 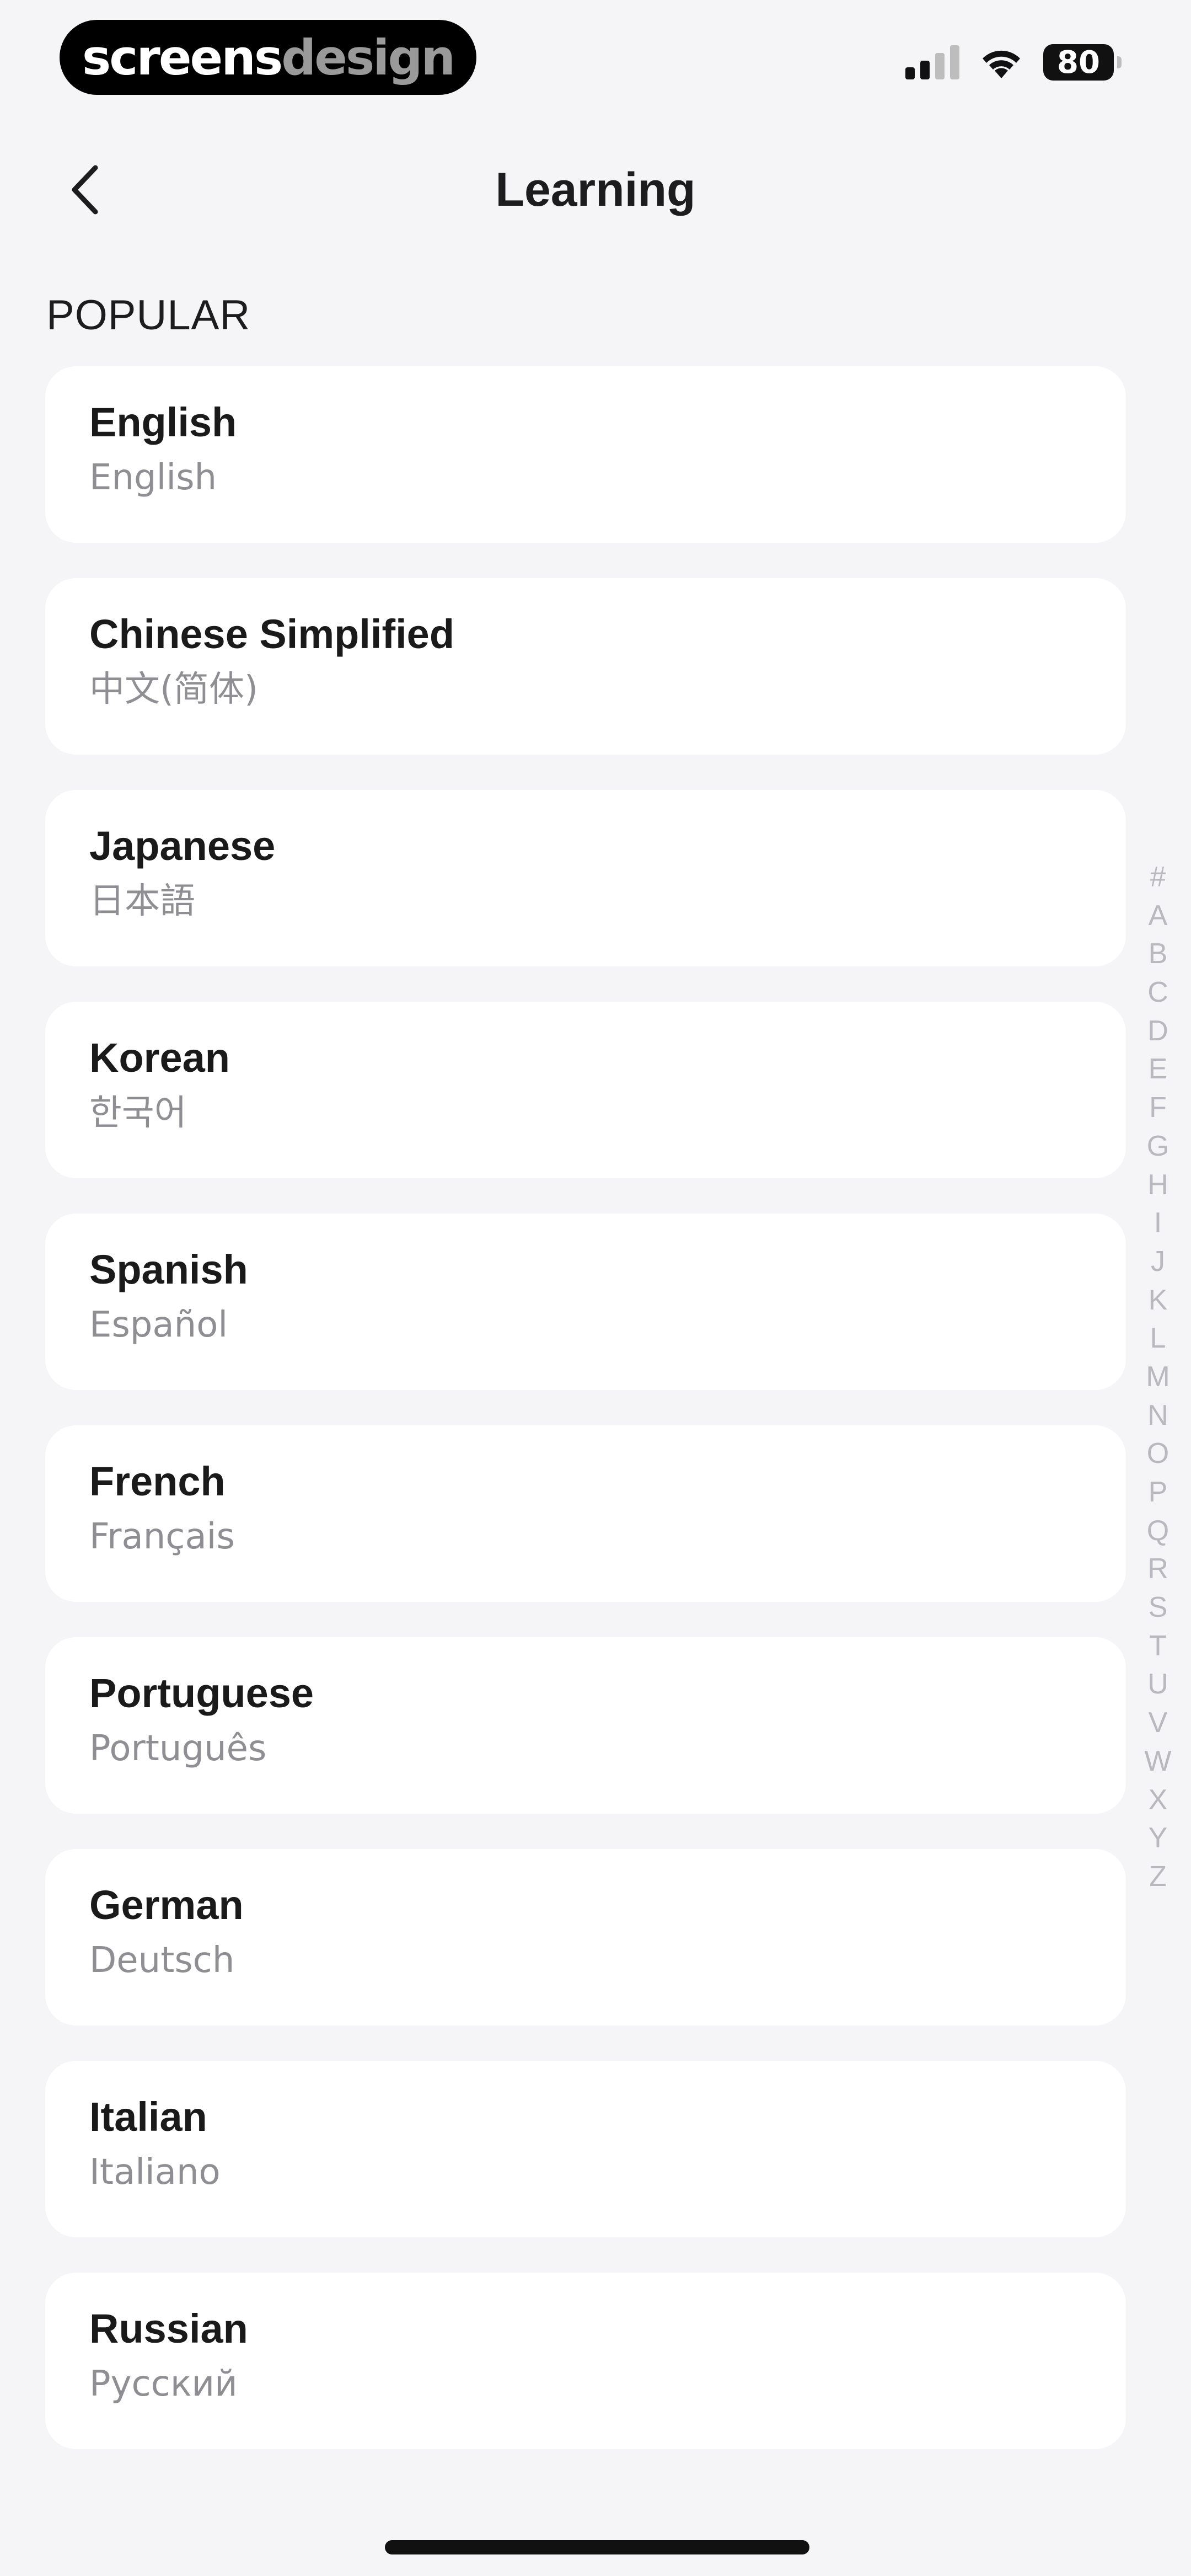 I want to click on home-indicator, so click(x=597, y=2547).